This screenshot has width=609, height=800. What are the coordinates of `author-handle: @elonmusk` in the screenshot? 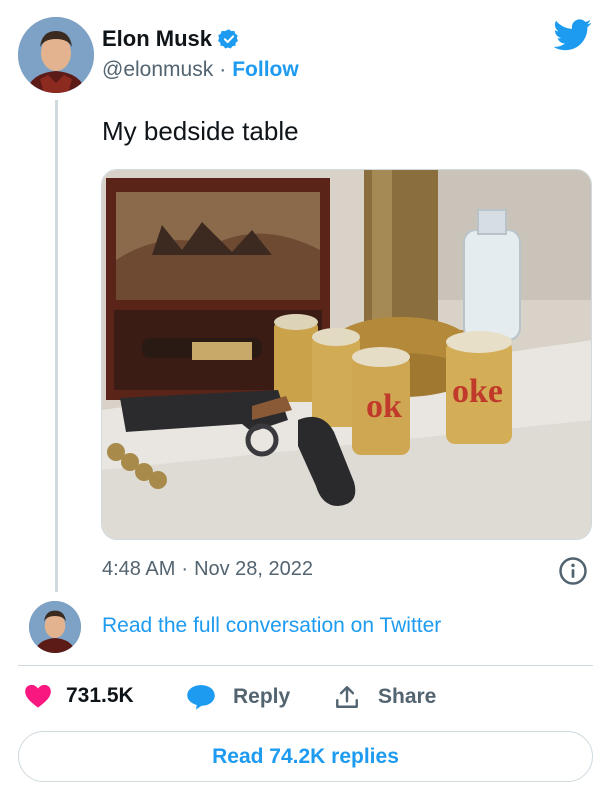 It's located at (157, 69).